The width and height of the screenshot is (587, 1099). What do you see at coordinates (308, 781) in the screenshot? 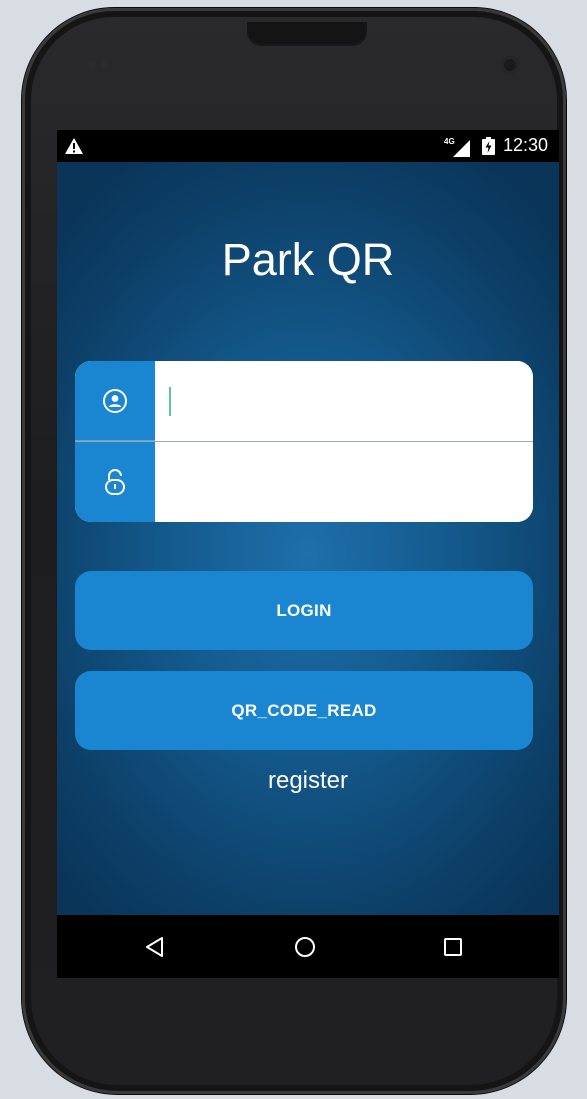
I see `register-link: register` at bounding box center [308, 781].